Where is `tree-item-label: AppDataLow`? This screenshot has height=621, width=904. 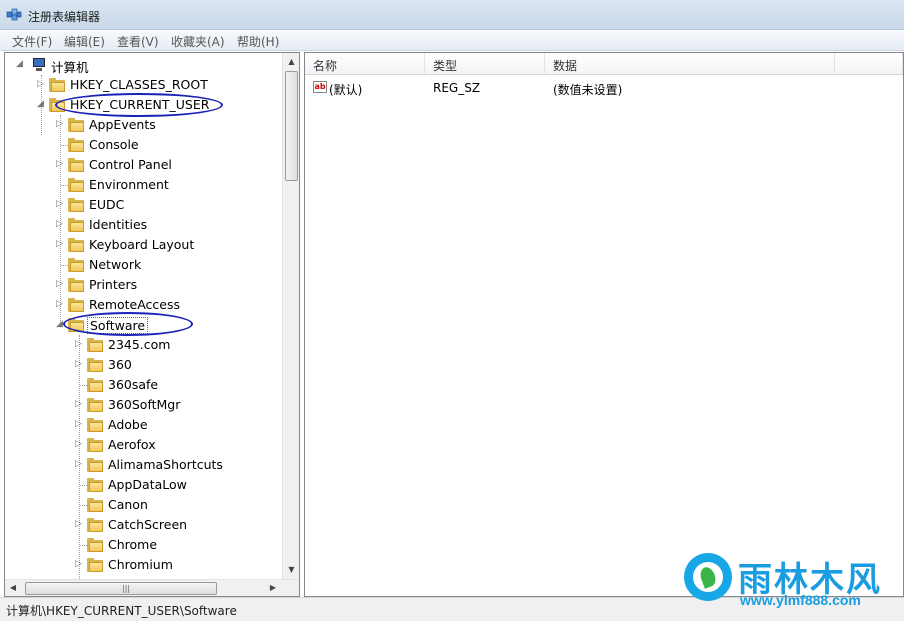 tree-item-label: AppDataLow is located at coordinates (147, 484).